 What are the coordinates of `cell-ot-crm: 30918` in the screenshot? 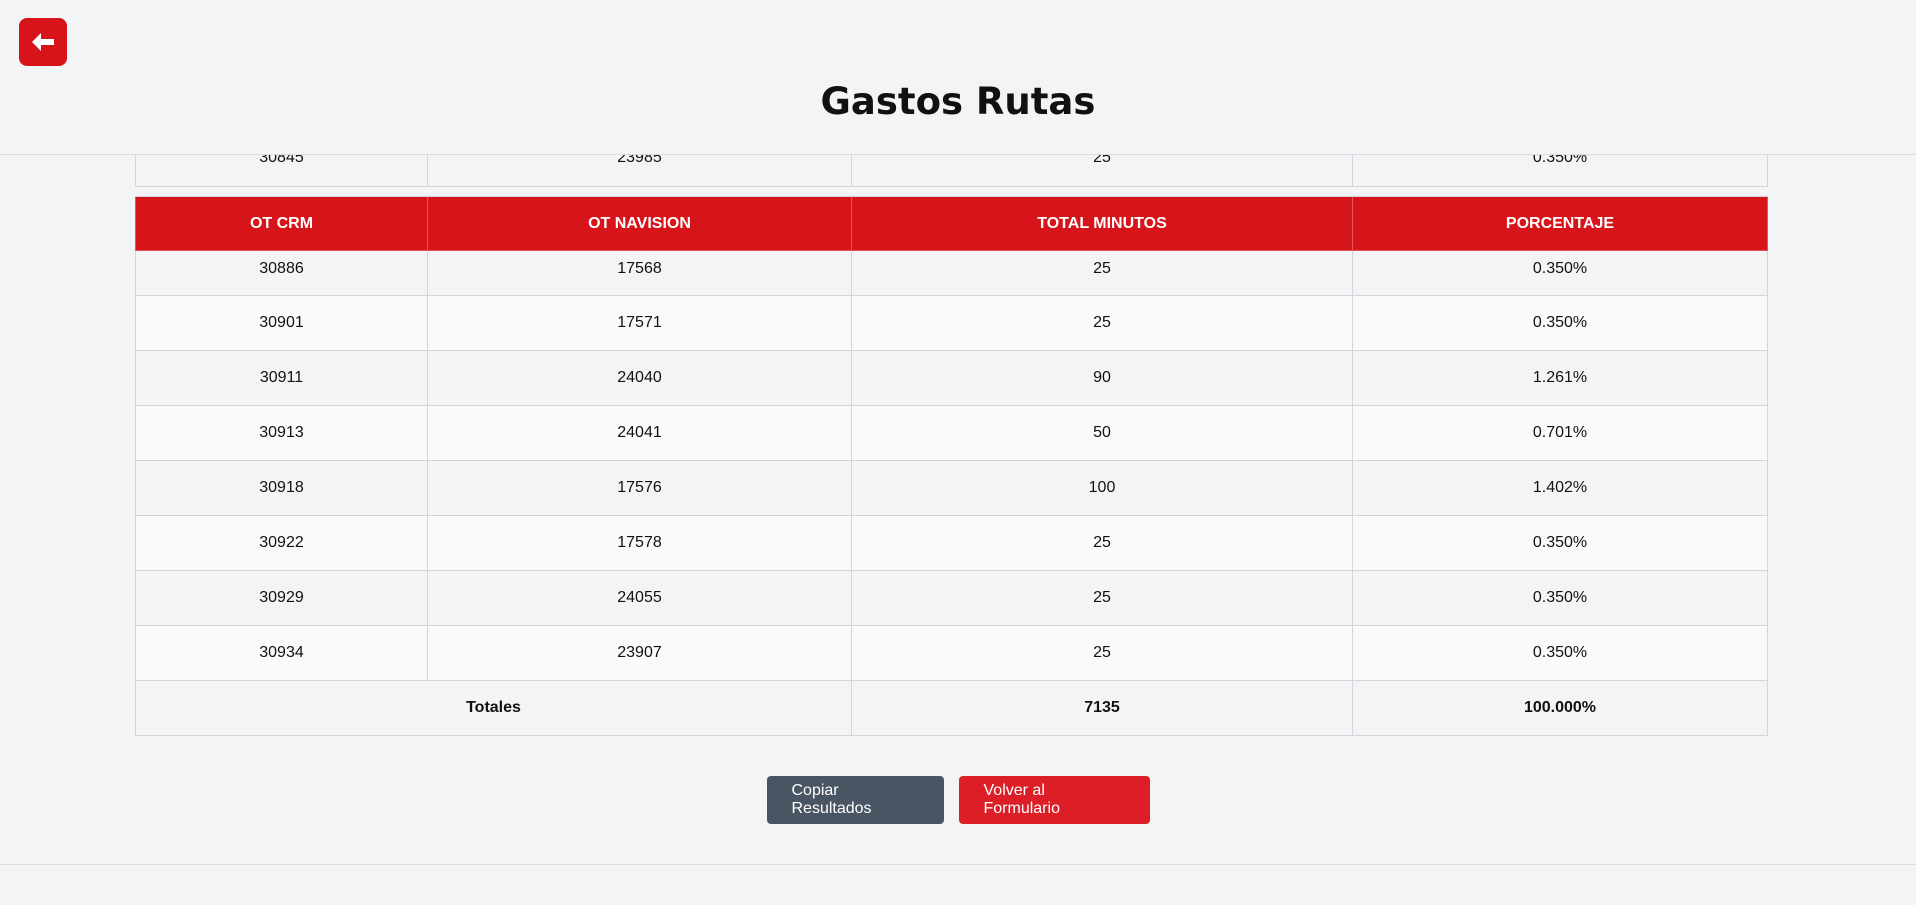 It's located at (281, 488).